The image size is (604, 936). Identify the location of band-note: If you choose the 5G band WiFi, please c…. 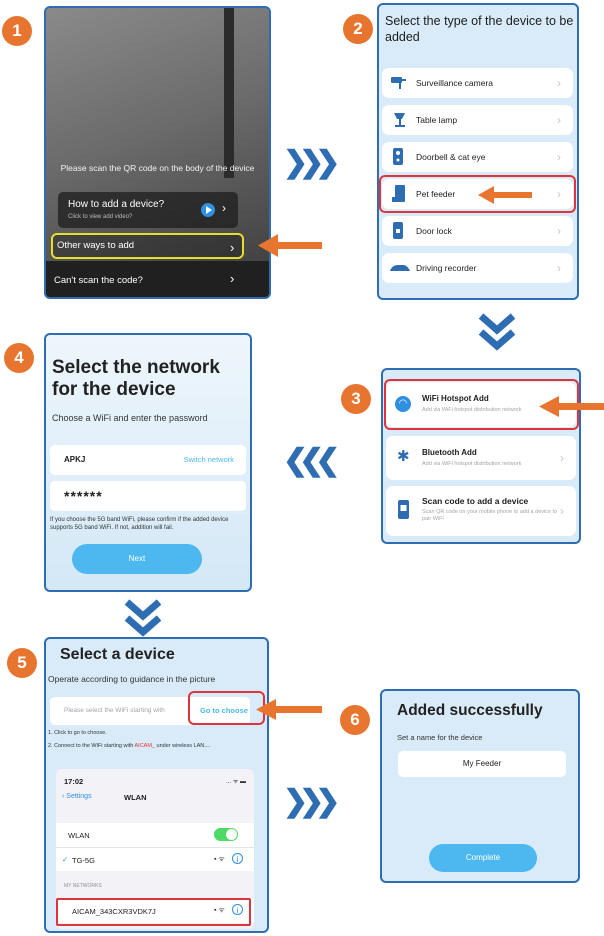
(139, 524).